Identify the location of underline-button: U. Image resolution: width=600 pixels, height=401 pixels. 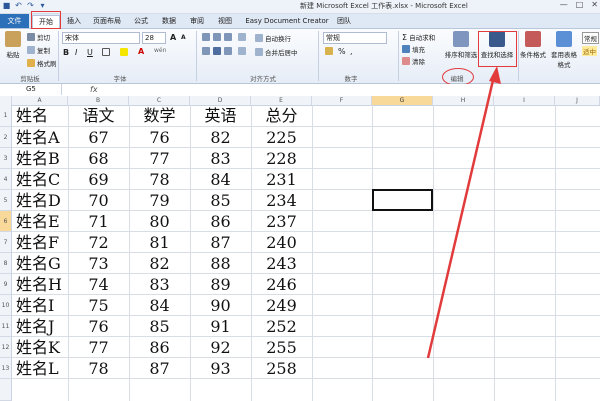
(90, 52).